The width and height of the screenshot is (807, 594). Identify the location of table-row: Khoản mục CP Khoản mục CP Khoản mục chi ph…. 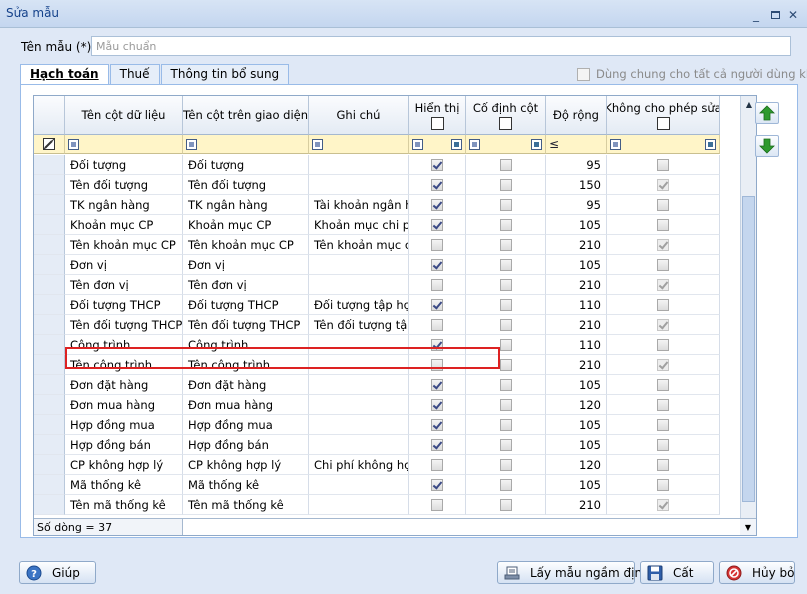
(387, 225).